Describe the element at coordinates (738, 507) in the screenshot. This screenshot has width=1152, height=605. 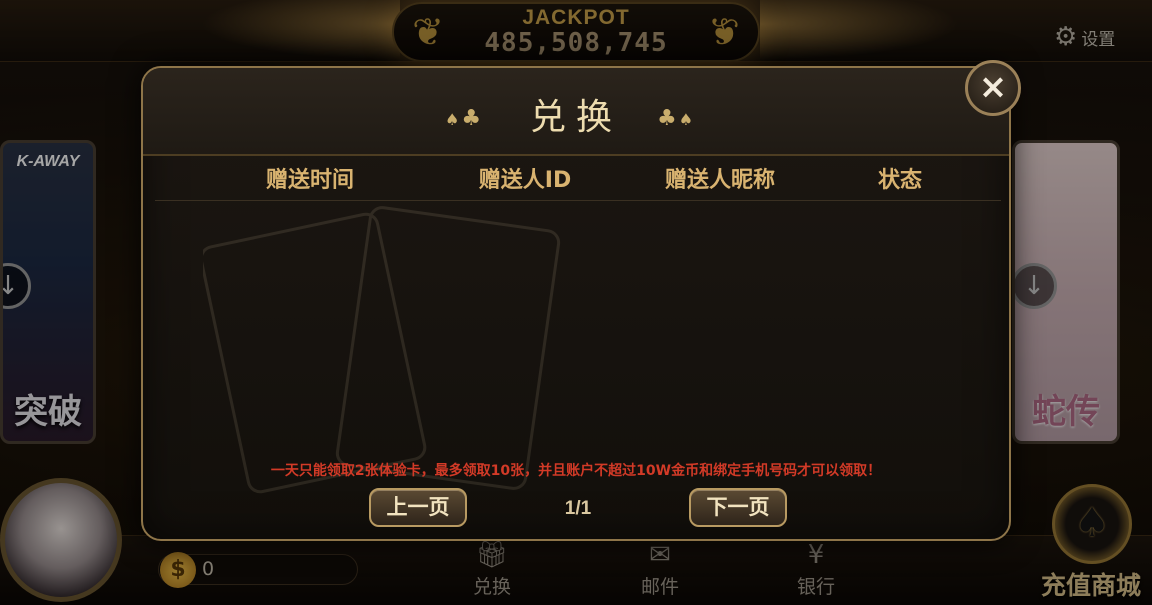
I see `next-page-button: 下一页` at that location.